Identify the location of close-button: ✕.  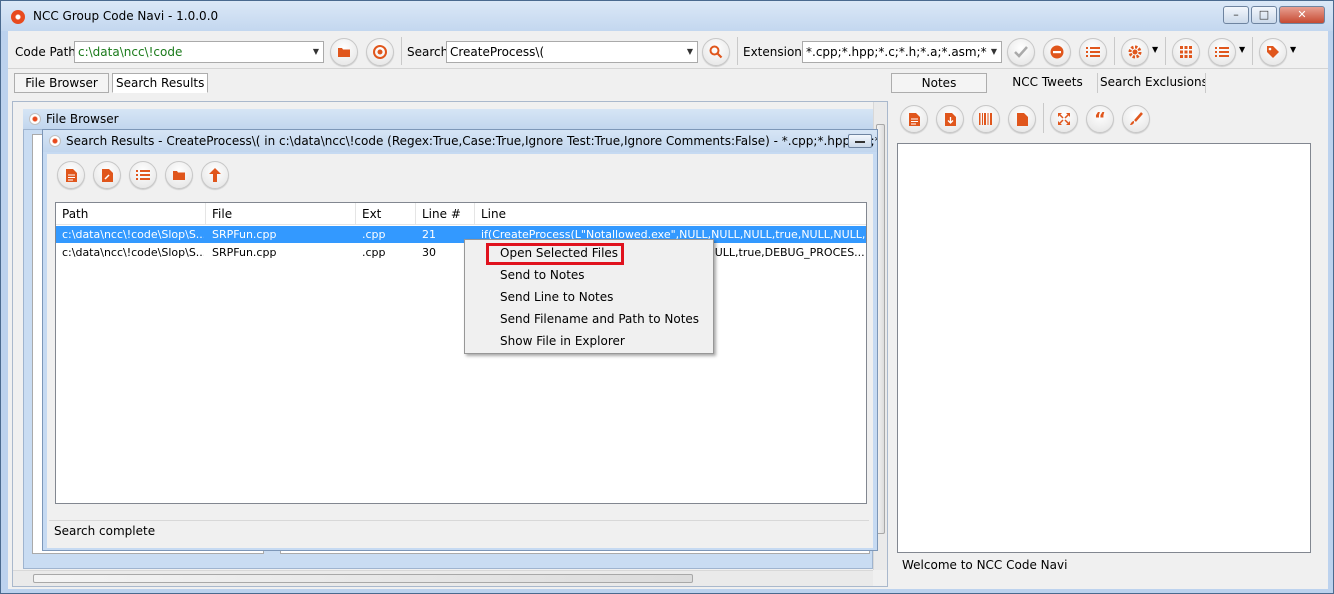
(1302, 15).